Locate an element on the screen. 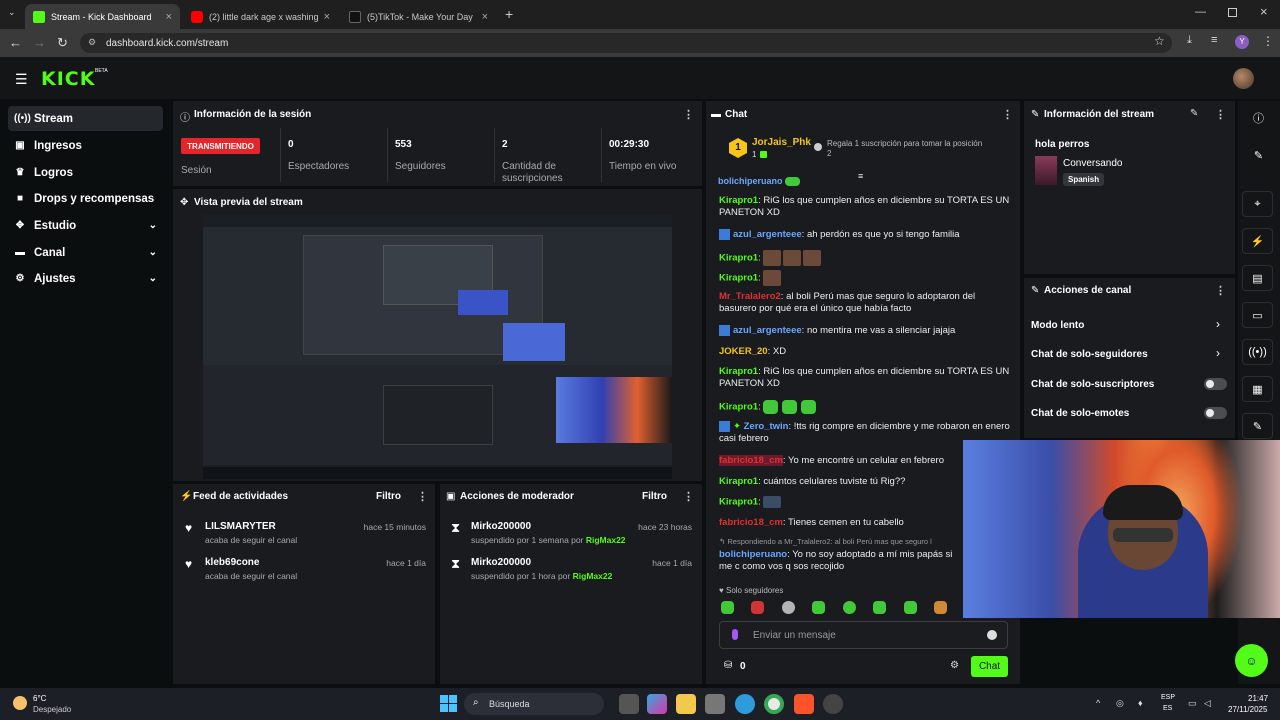 This screenshot has width=1280, height=720. support-chat-icon: ☺ is located at coordinates (1251, 660).